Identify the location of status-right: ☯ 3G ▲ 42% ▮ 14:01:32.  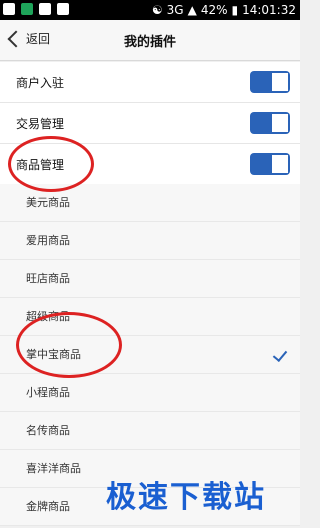
(224, 10).